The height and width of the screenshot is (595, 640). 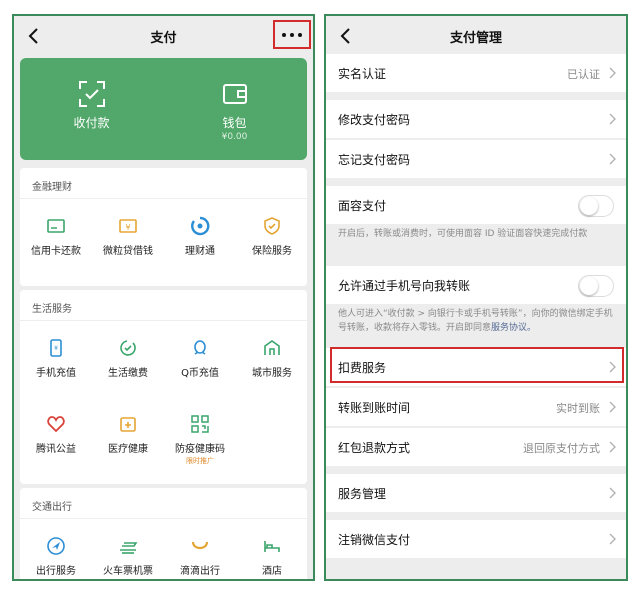 What do you see at coordinates (128, 251) in the screenshot?
I see `grid-label: 微粒贷借钱` at bounding box center [128, 251].